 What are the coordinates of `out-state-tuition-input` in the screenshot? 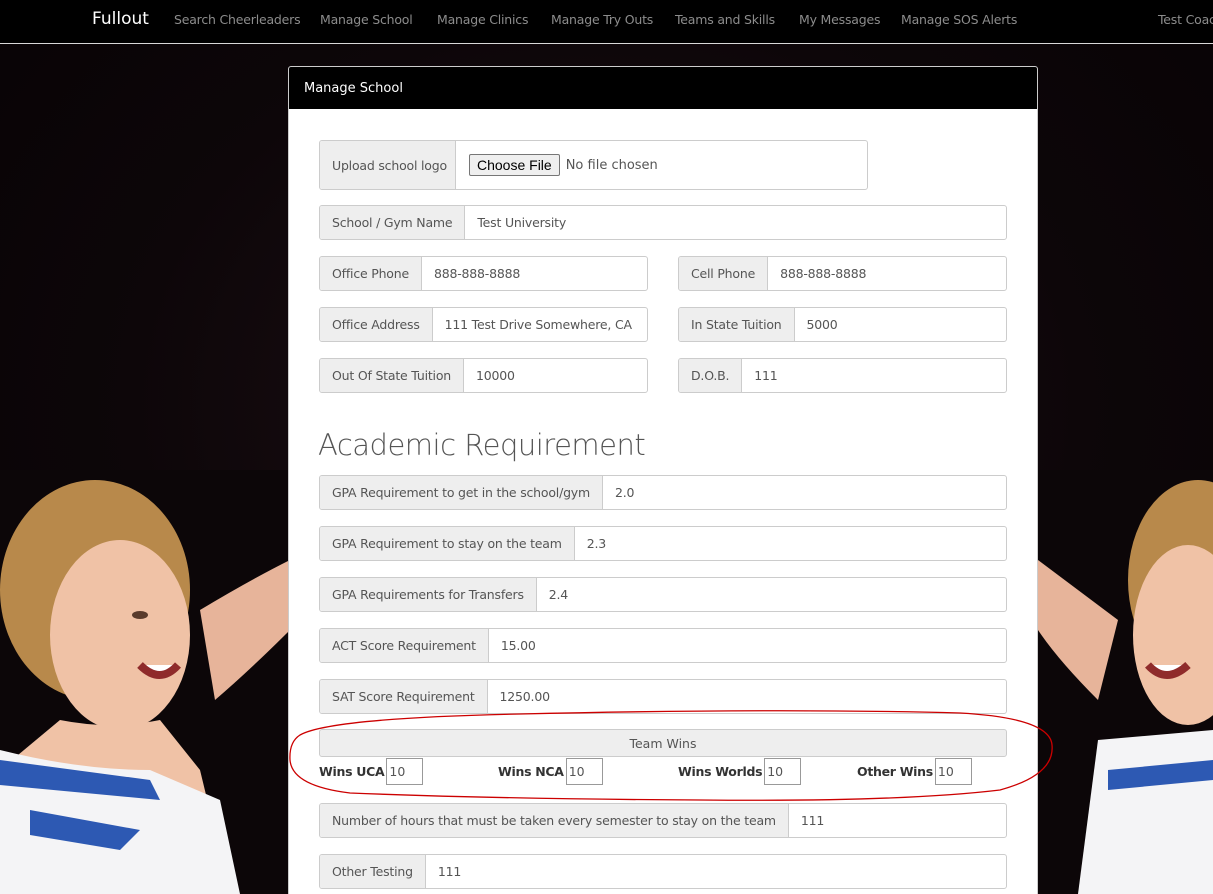 It's located at (555, 375).